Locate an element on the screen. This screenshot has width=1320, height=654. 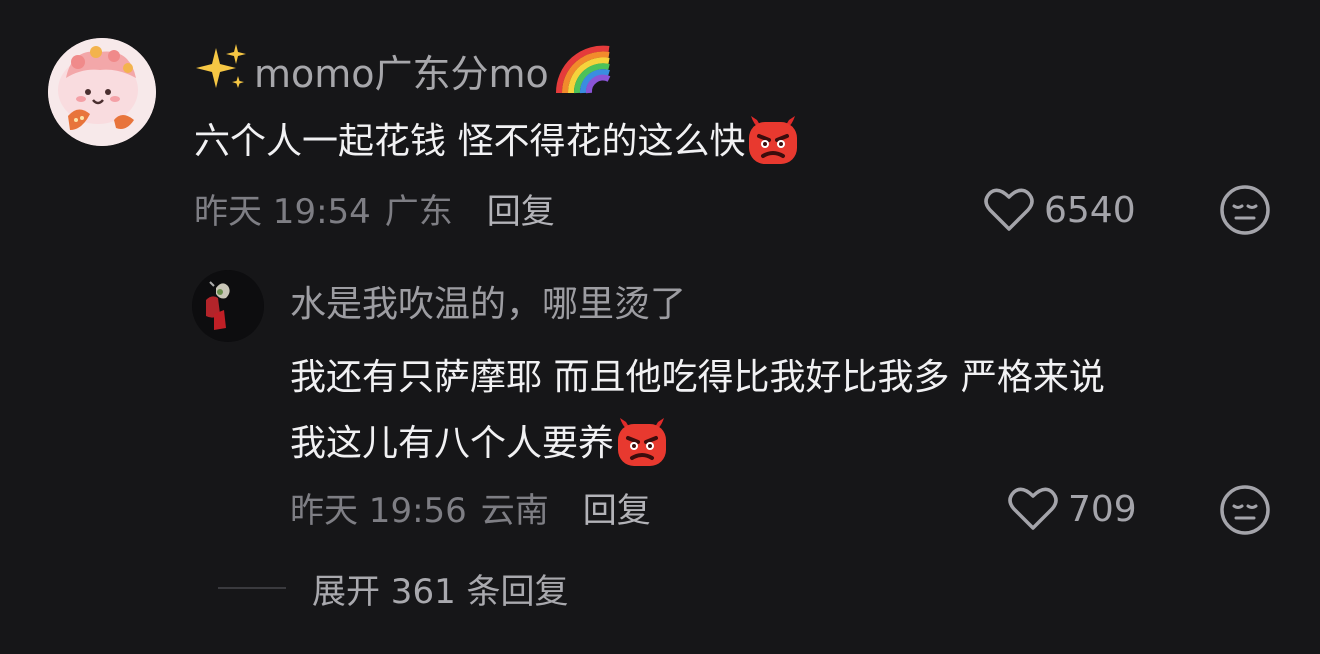
comment-body: 六个人一起花钱 怪不得花的这么快 is located at coordinates (470, 141).